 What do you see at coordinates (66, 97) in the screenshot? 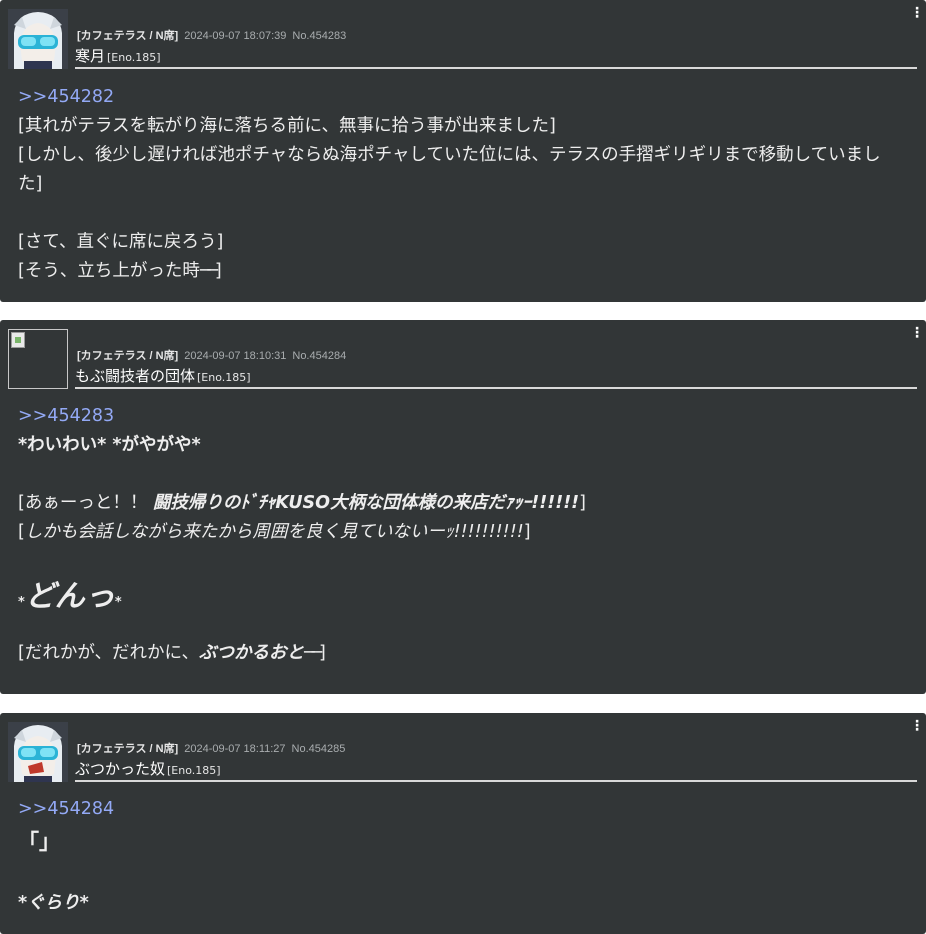
I see `reply-link: >>454282` at bounding box center [66, 97].